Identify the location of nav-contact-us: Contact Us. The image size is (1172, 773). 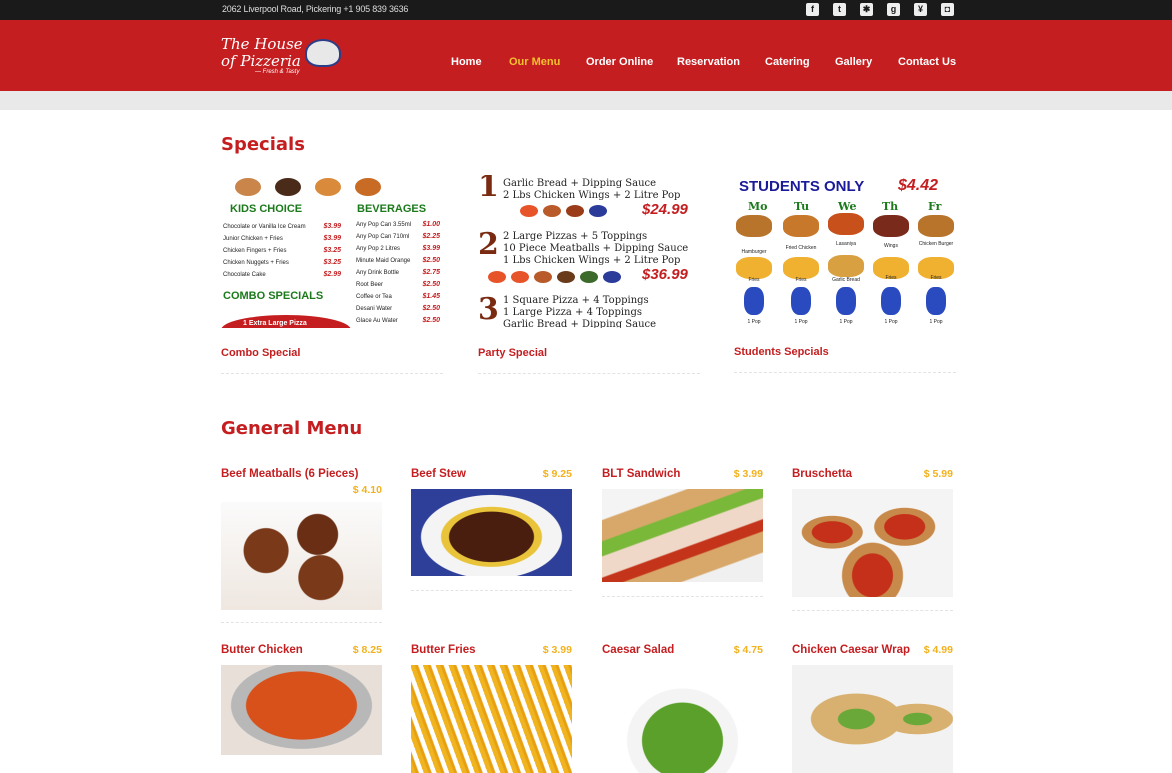
(927, 62).